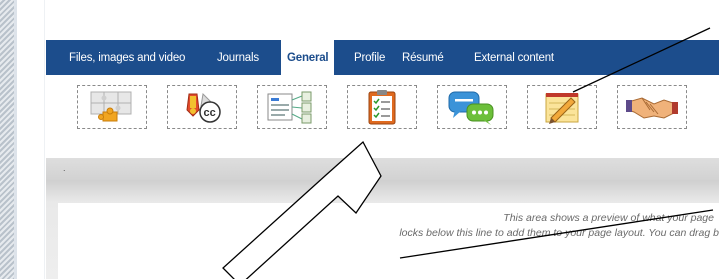 The image size is (719, 279). I want to click on annotation-line-bottom, so click(556, 234).